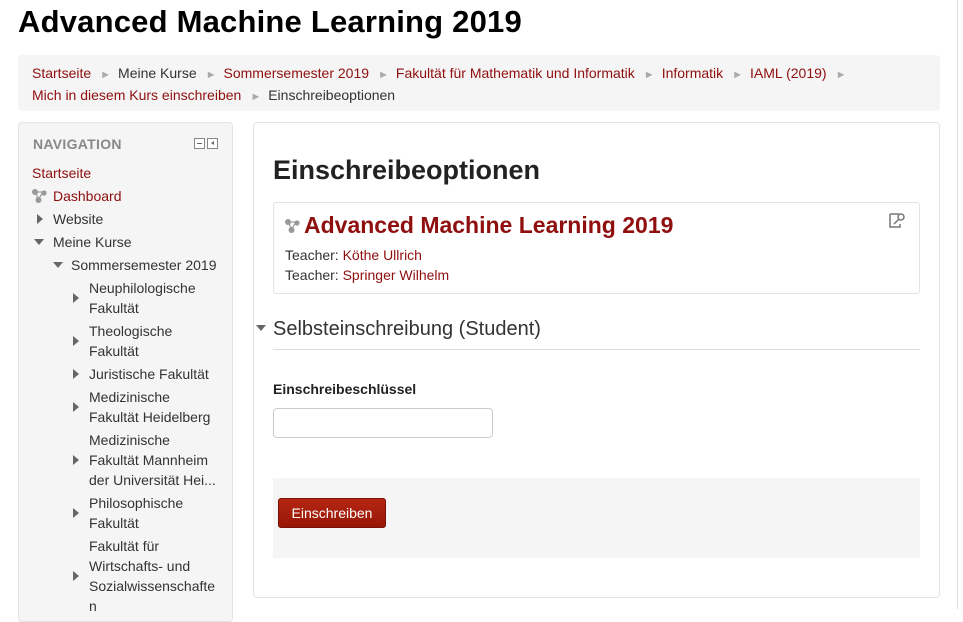 The height and width of the screenshot is (622, 963). I want to click on nav-item-meine-kurse: Meine Kurse, so click(92, 242).